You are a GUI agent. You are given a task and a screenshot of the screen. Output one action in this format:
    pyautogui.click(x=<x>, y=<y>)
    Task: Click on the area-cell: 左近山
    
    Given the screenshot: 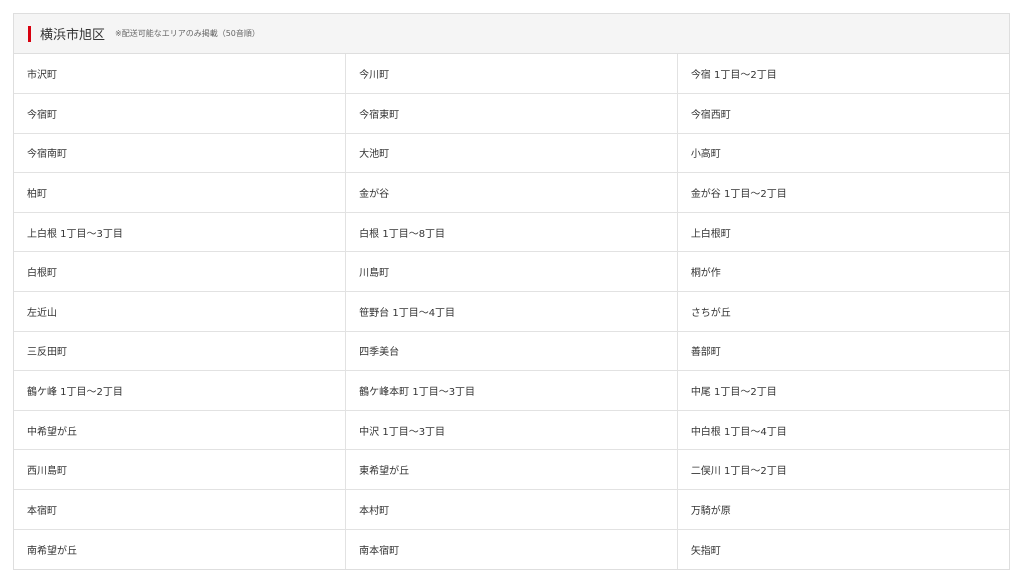 What is the action you would take?
    pyautogui.click(x=180, y=311)
    